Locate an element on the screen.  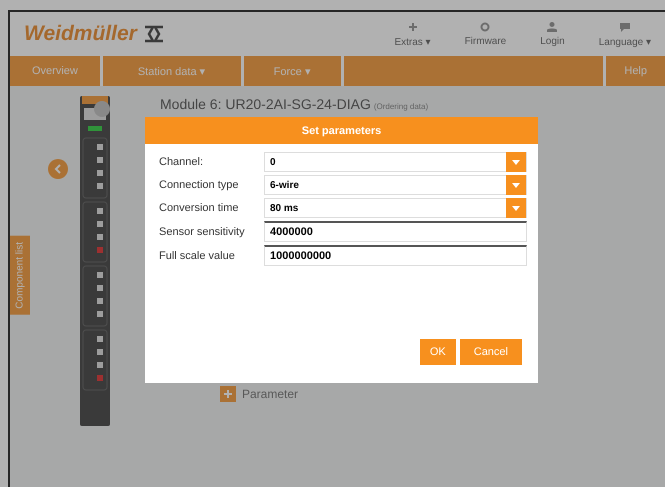
user-icon is located at coordinates (552, 26).